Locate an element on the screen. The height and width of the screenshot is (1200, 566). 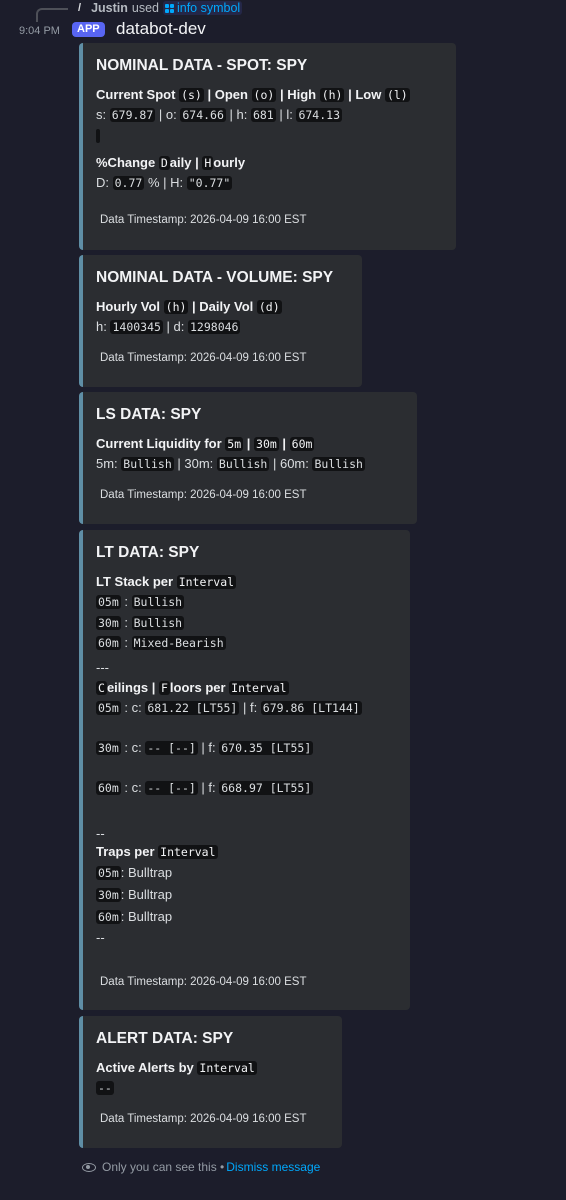
embed-title: NOMINAL DATA - SPOT: SPY is located at coordinates (202, 65).